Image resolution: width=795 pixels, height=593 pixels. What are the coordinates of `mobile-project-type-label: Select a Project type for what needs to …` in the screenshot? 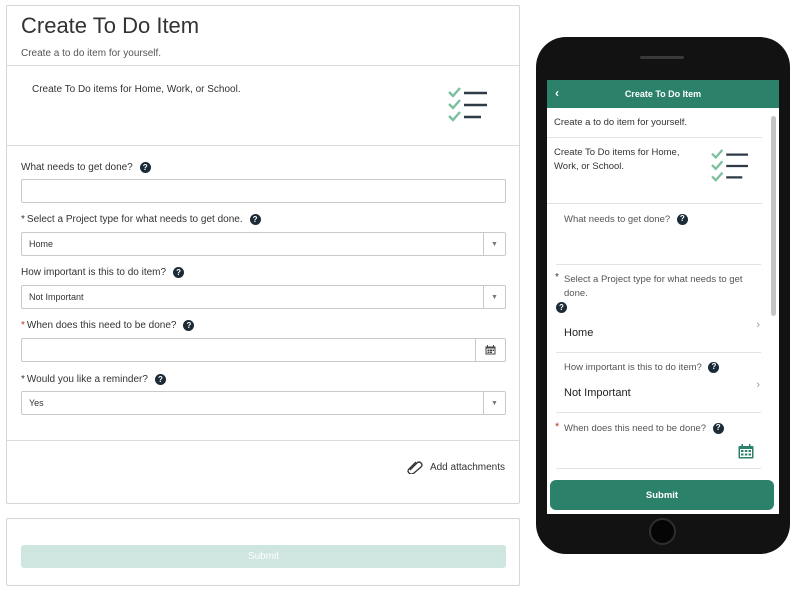 It's located at (653, 286).